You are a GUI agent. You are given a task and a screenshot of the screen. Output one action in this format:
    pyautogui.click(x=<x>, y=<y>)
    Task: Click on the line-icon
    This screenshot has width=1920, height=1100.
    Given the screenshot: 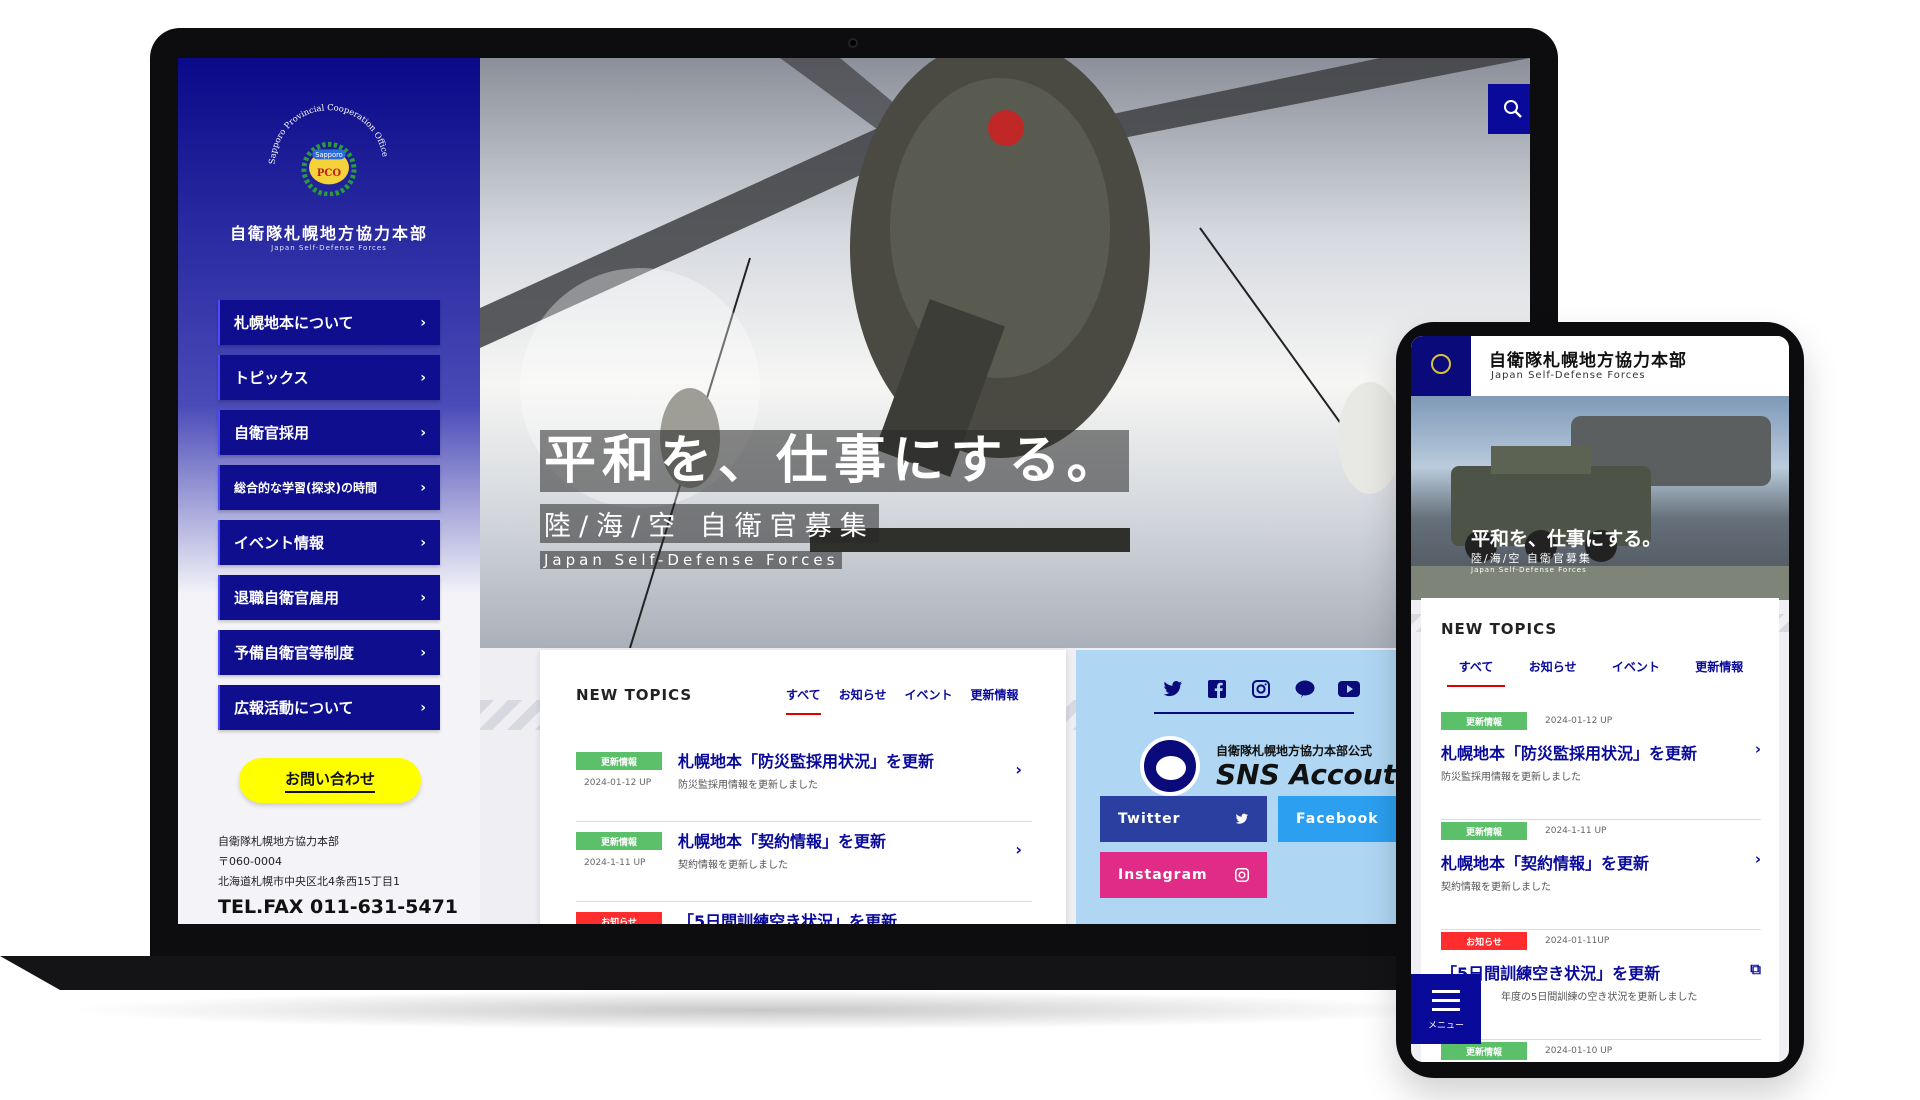 What is the action you would take?
    pyautogui.click(x=1305, y=689)
    